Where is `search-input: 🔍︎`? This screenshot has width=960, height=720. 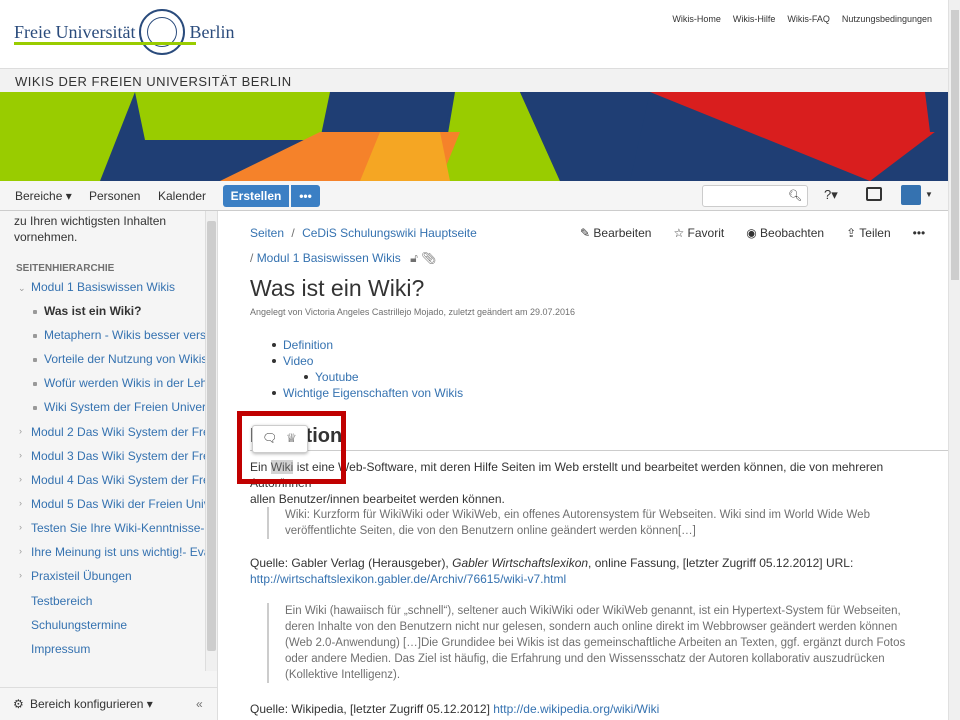 search-input: 🔍︎ is located at coordinates (755, 196).